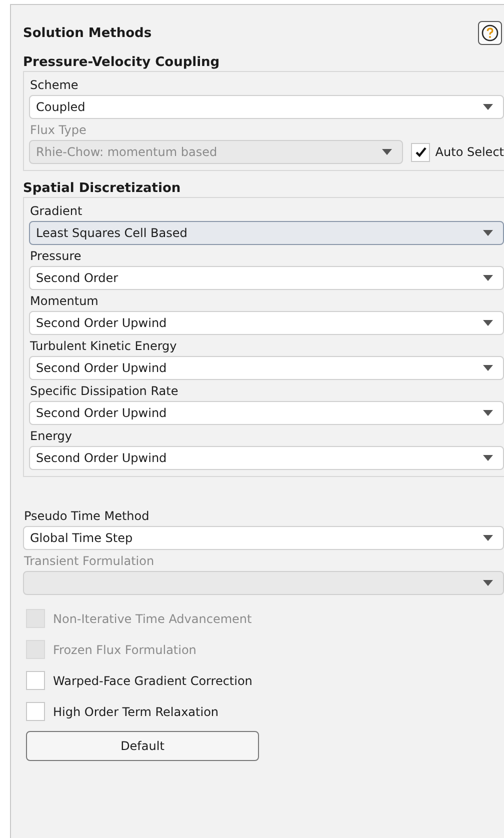  What do you see at coordinates (142, 746) in the screenshot?
I see `default-button: Default` at bounding box center [142, 746].